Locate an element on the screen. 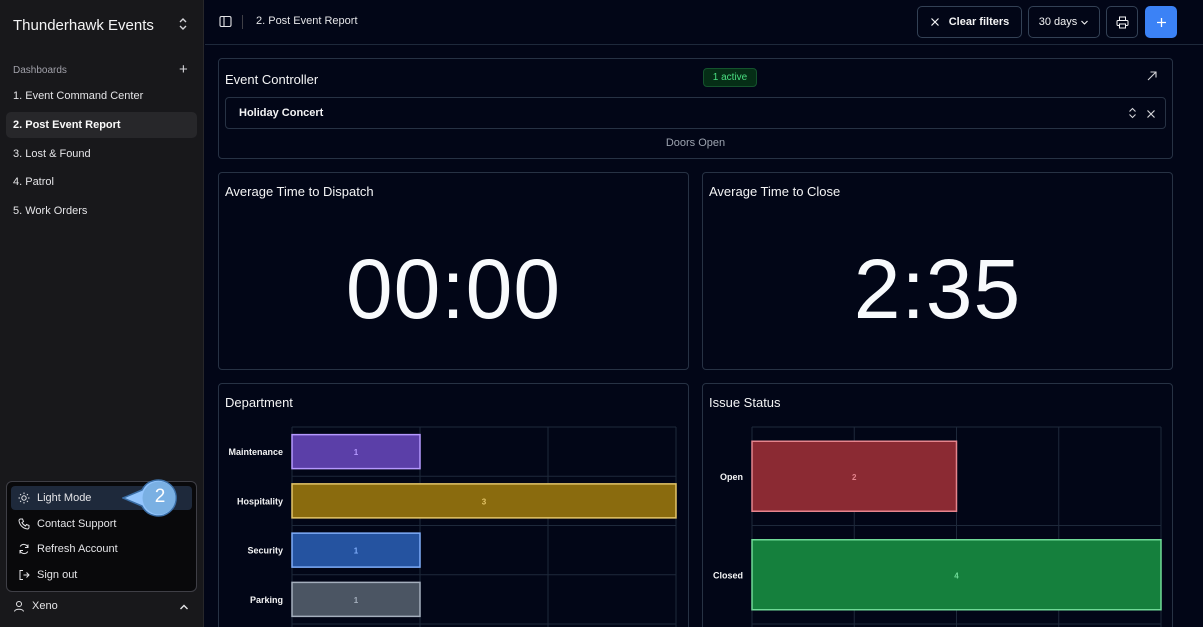  chevron-up-icon is located at coordinates (184, 608).